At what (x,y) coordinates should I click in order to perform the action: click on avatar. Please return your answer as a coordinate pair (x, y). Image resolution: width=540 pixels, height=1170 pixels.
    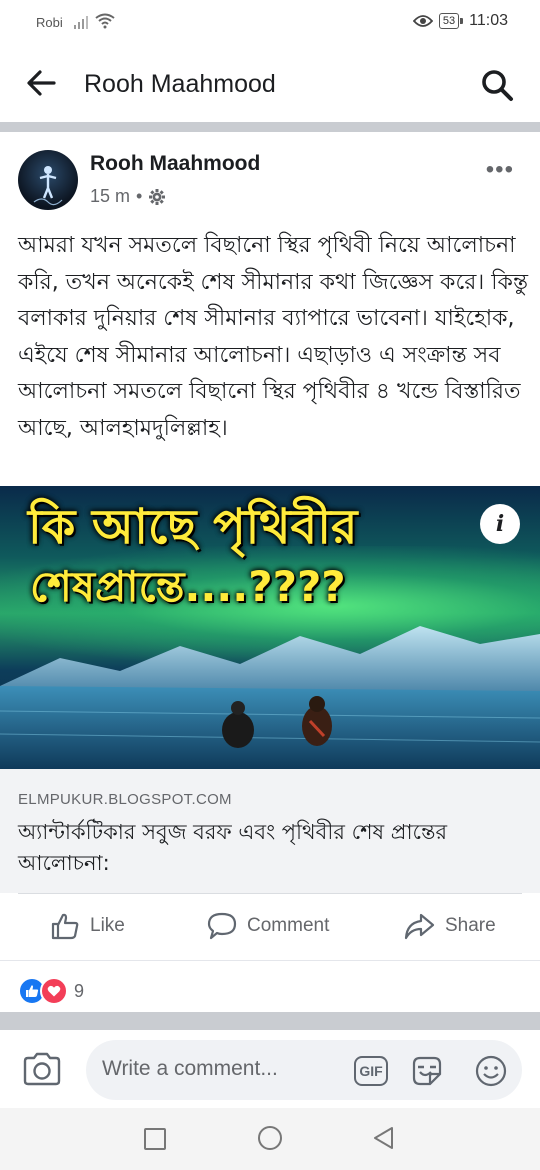
    Looking at the image, I should click on (48, 180).